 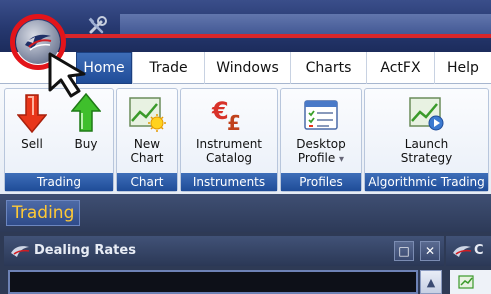 I want to click on restore-icon: □, so click(x=404, y=251).